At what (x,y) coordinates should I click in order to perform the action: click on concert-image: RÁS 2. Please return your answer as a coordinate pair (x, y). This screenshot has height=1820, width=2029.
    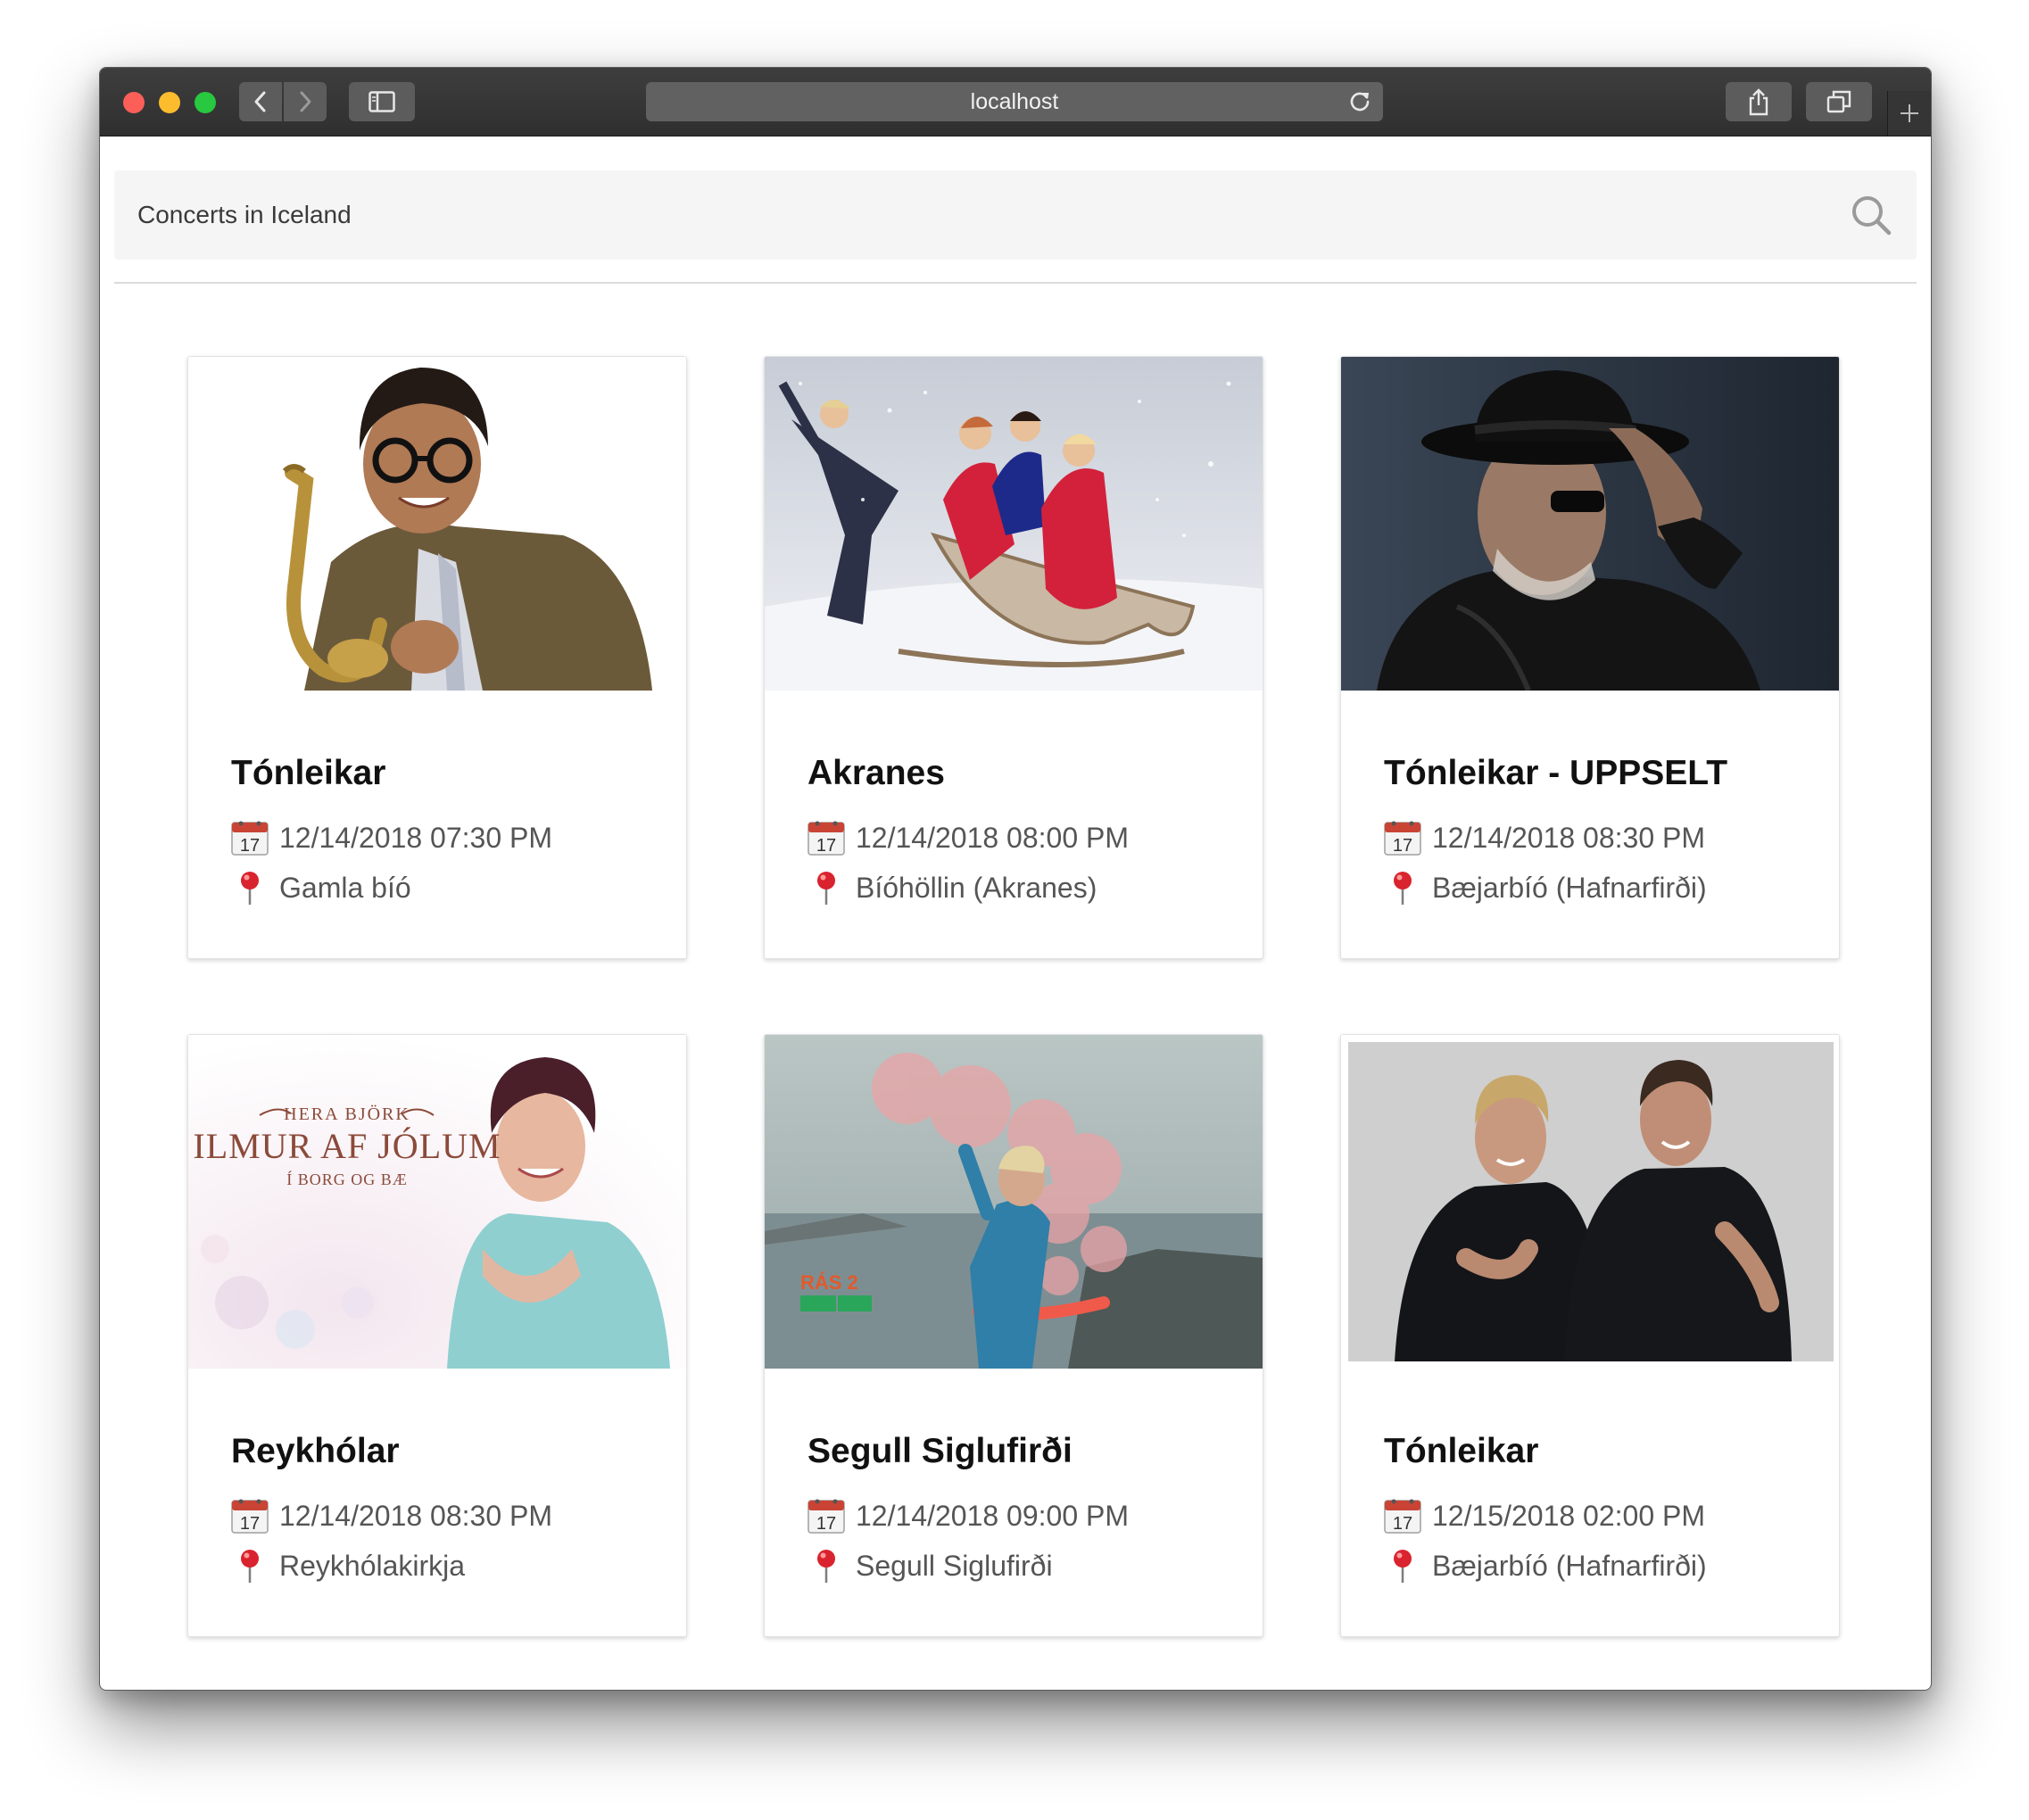
    Looking at the image, I should click on (1014, 1202).